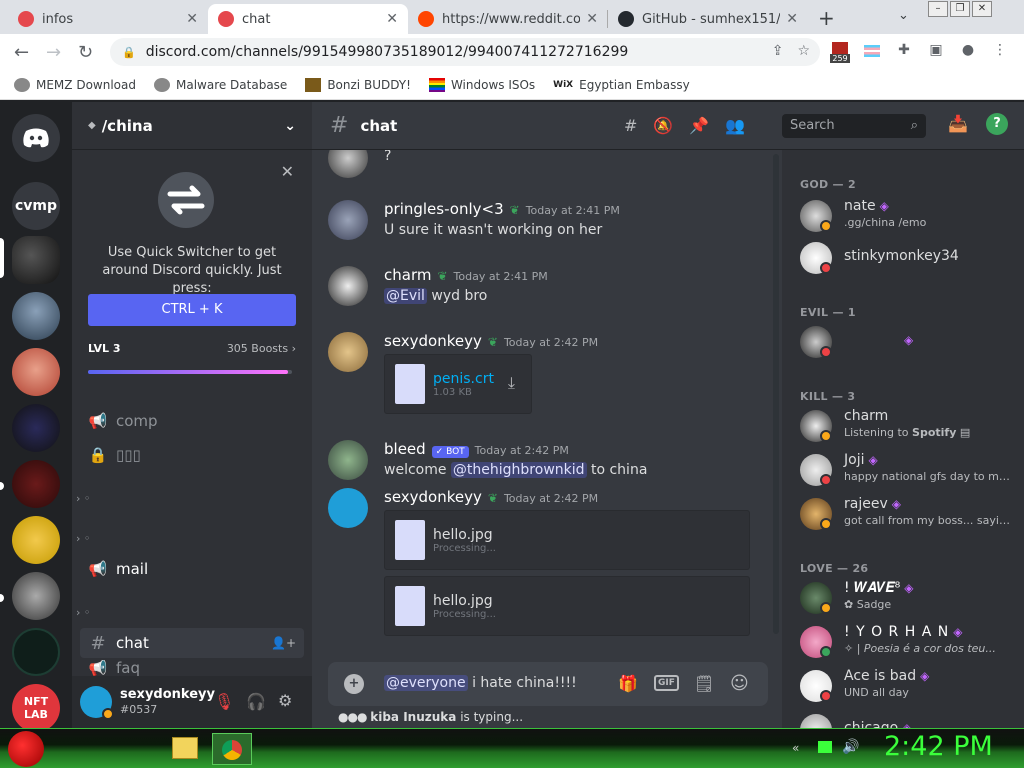 The image size is (1024, 768). I want to click on network-icon, so click(825, 747).